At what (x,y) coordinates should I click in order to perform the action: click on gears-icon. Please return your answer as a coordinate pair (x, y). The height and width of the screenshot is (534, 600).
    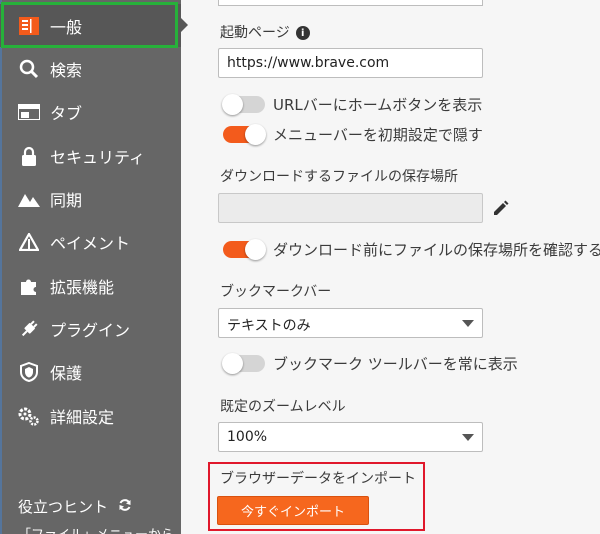
    Looking at the image, I should click on (29, 416).